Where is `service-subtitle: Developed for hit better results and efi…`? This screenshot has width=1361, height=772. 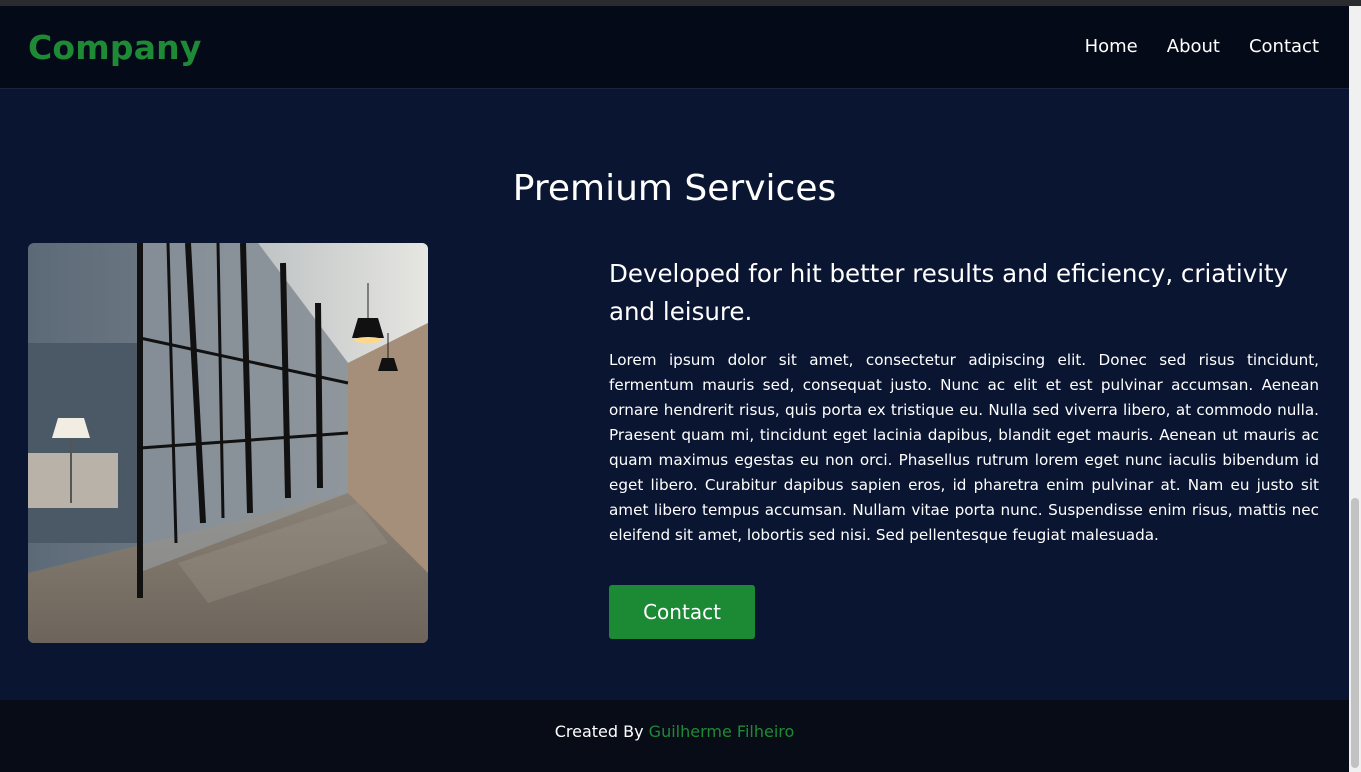
service-subtitle: Developed for hit better results and efi… is located at coordinates (949, 292).